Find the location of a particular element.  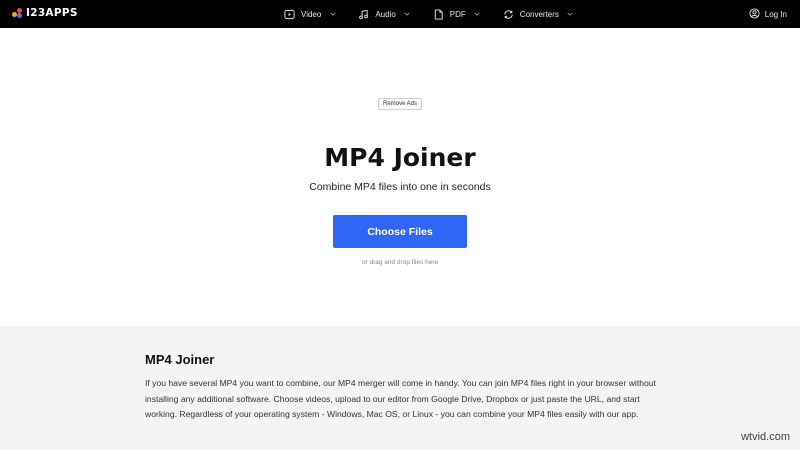

logo: I23APPS is located at coordinates (45, 13).